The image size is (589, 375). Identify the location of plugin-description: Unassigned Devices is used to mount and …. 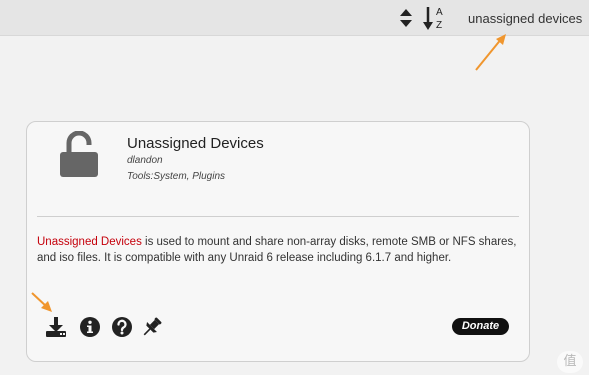
(280, 250).